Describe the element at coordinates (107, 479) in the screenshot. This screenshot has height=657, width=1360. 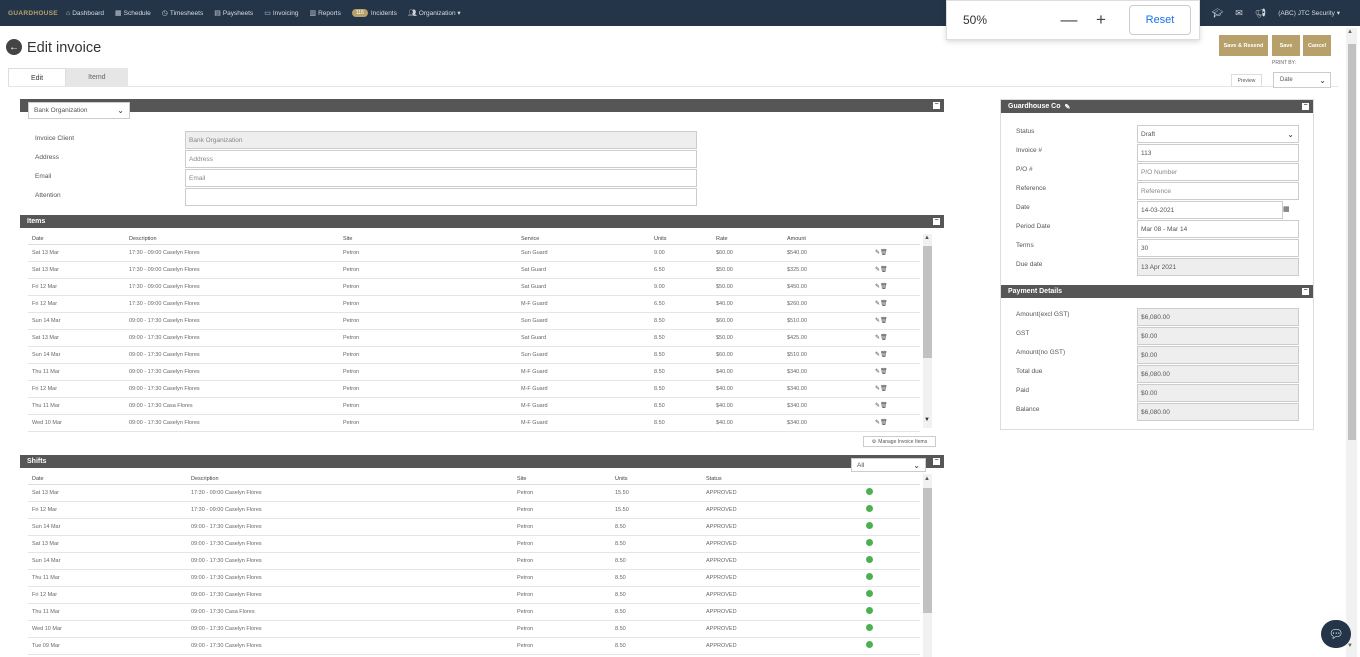
I see `shifts-column-header: Date` at that location.